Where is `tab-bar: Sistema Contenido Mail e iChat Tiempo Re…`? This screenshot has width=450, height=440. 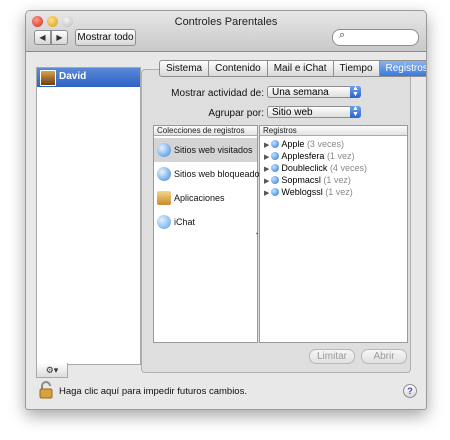
tab-bar: Sistema Contenido Mail e iChat Tiempo Re… is located at coordinates (292, 68).